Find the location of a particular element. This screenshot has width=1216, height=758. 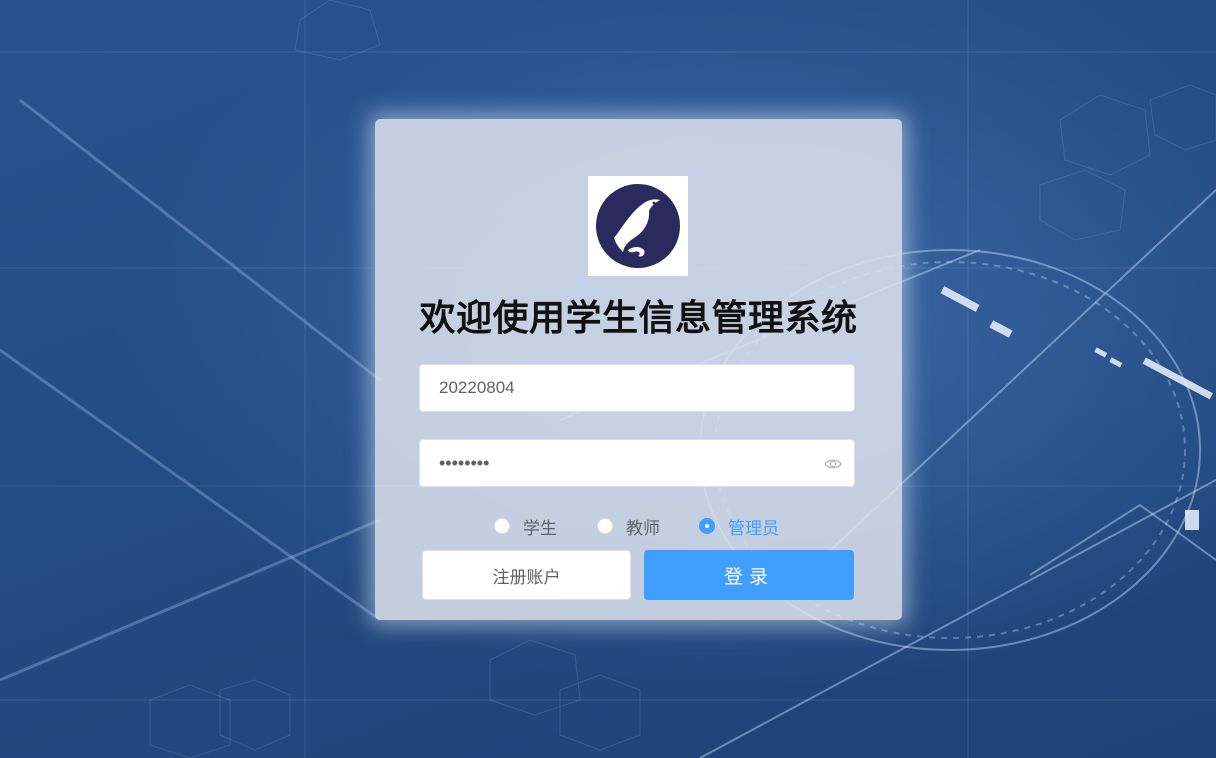

login-button: 登录 is located at coordinates (749, 575).